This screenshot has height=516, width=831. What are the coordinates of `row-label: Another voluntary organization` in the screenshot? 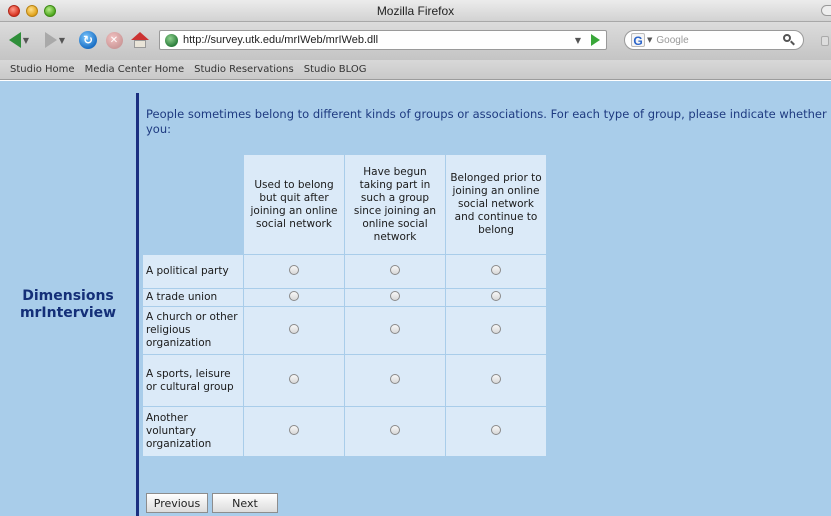 It's located at (193, 431).